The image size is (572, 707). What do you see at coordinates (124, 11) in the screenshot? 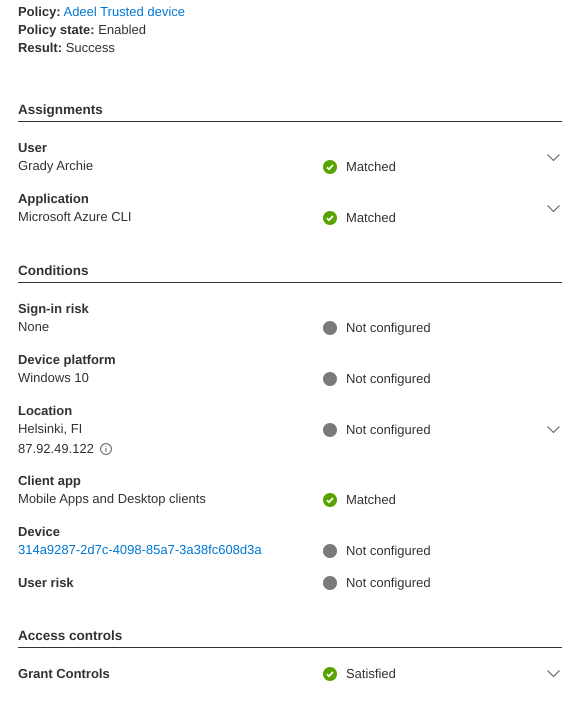
I see `policy-link: Adeel Trusted device` at bounding box center [124, 11].